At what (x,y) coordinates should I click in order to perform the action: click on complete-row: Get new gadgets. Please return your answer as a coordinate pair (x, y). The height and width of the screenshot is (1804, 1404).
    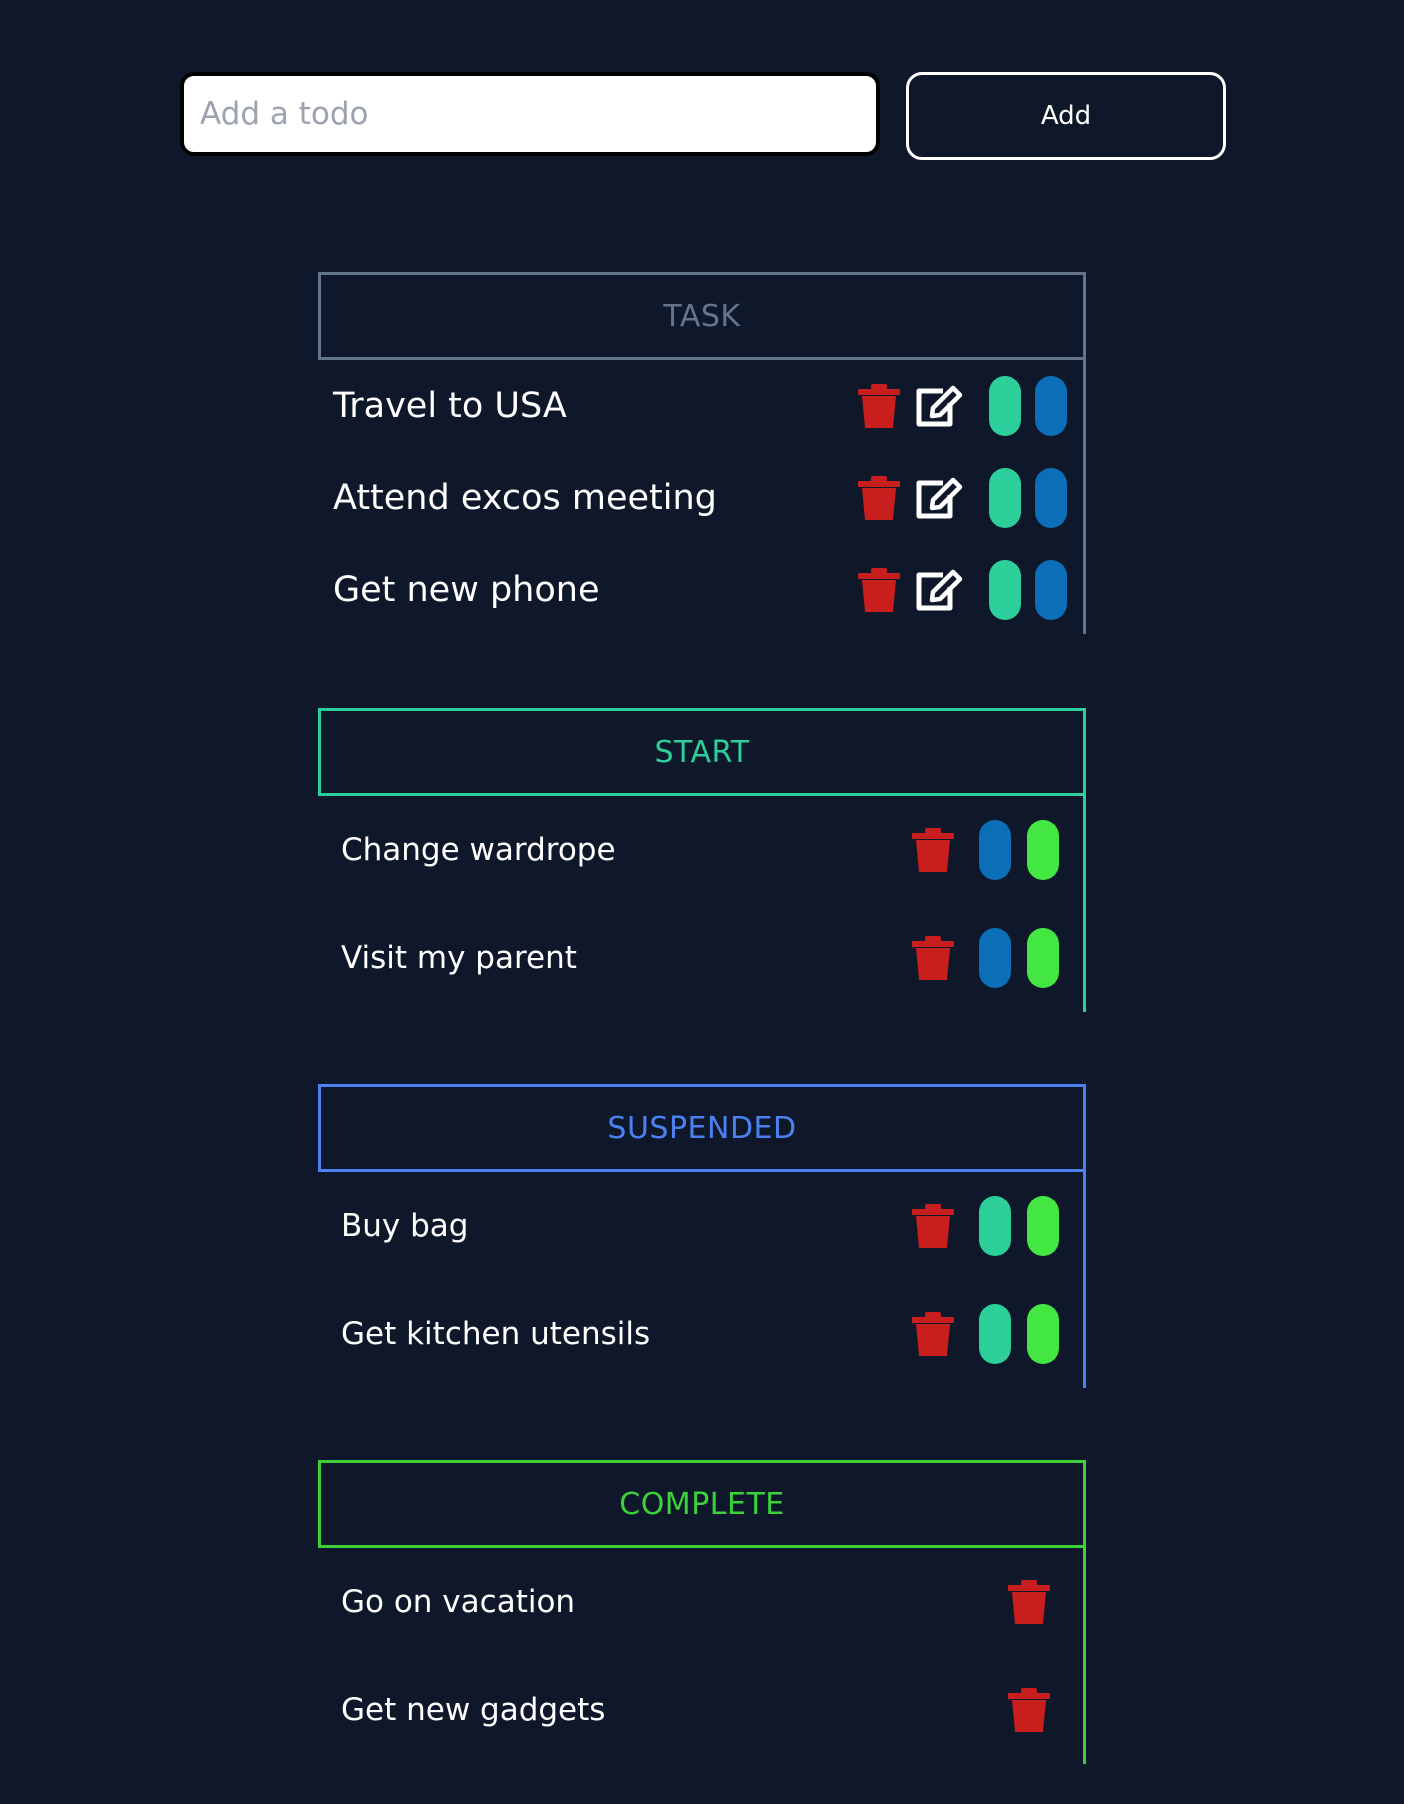
    Looking at the image, I should click on (700, 1710).